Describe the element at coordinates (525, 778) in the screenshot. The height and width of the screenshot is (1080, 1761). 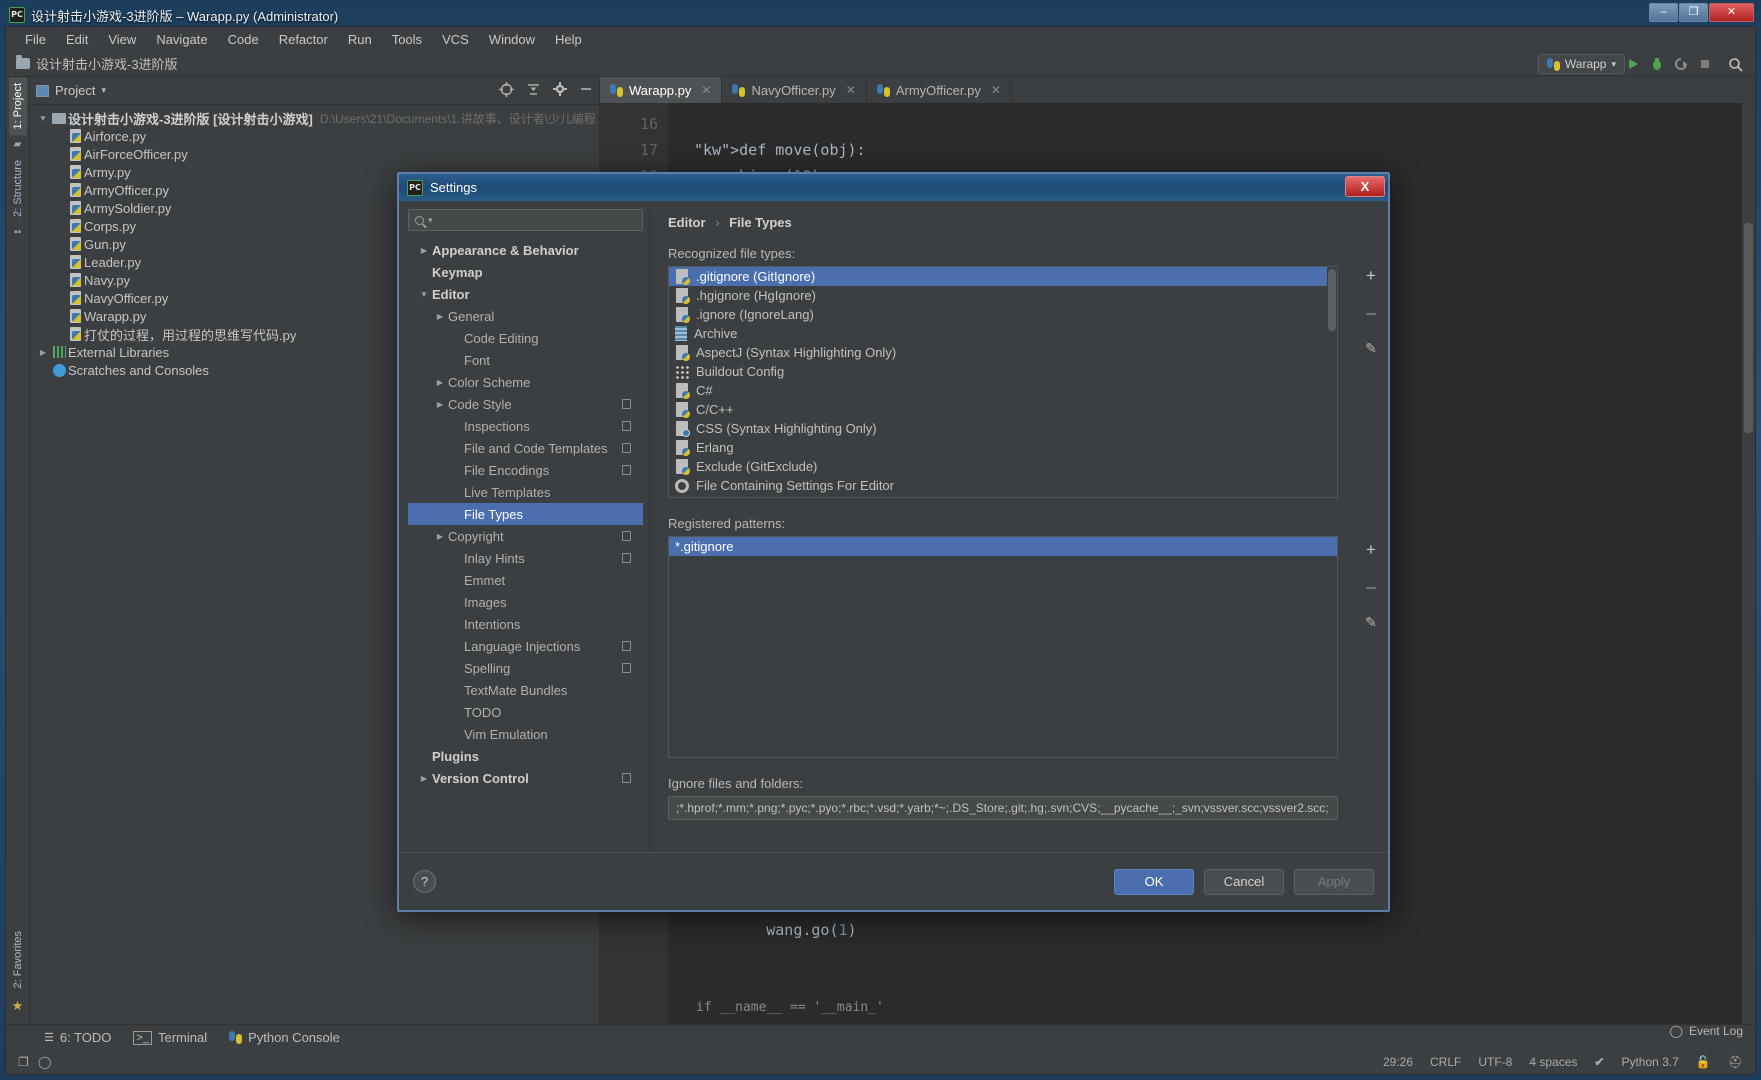
I see `settings-tree-item-version-control: ▶ Version Control` at that location.